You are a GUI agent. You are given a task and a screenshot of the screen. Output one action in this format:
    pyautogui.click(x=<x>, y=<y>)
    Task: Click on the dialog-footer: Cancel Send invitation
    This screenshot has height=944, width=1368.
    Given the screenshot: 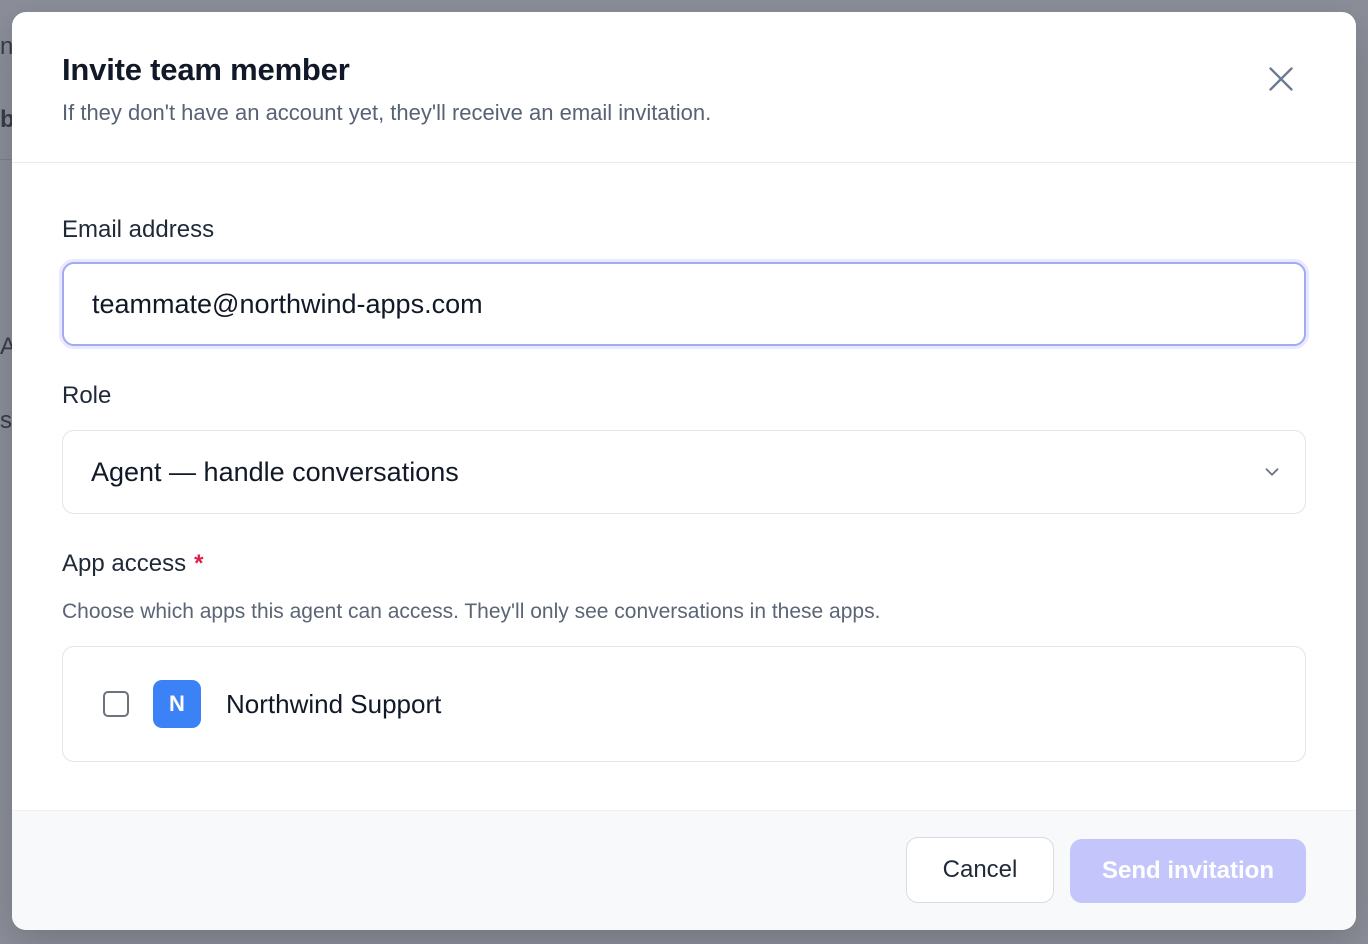 What is the action you would take?
    pyautogui.click(x=684, y=870)
    